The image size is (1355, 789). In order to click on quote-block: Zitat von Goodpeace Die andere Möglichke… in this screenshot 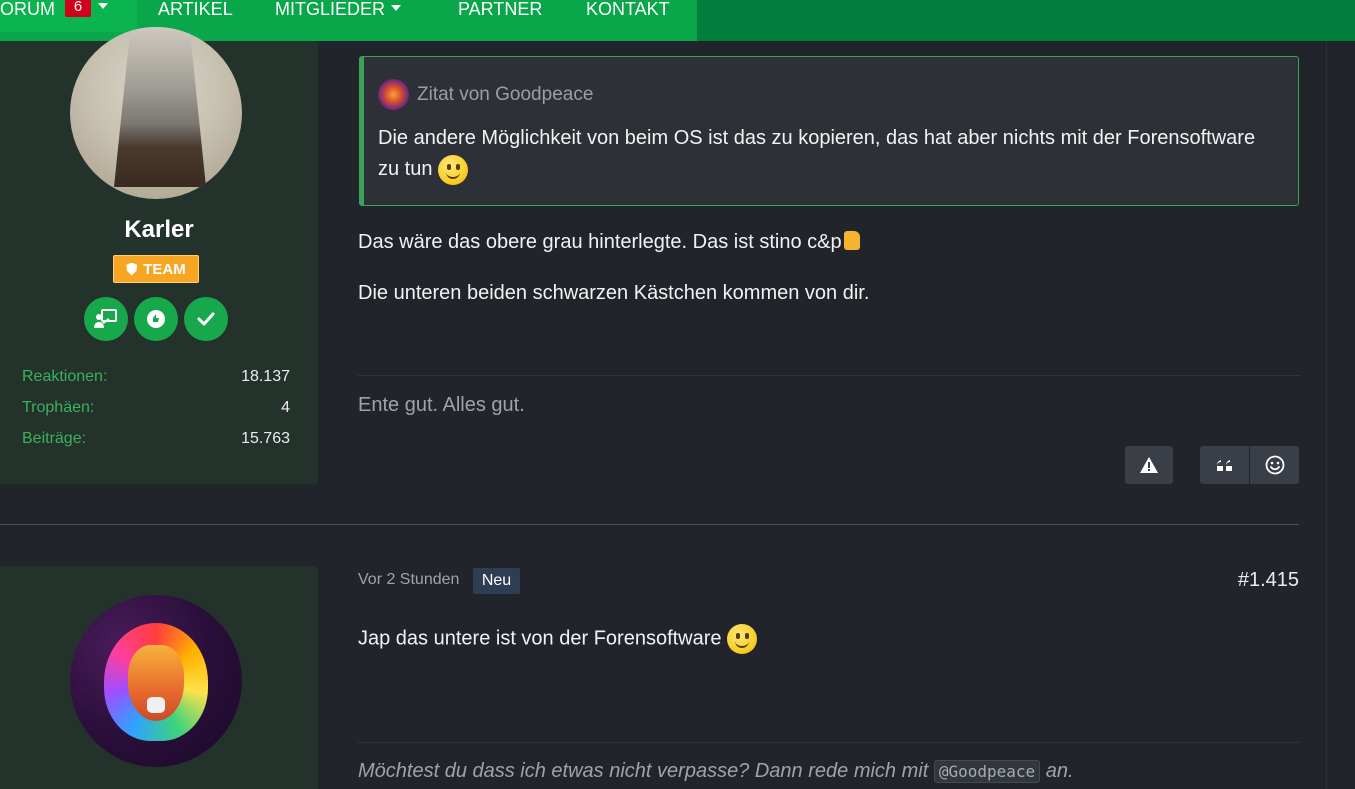, I will do `click(829, 131)`.